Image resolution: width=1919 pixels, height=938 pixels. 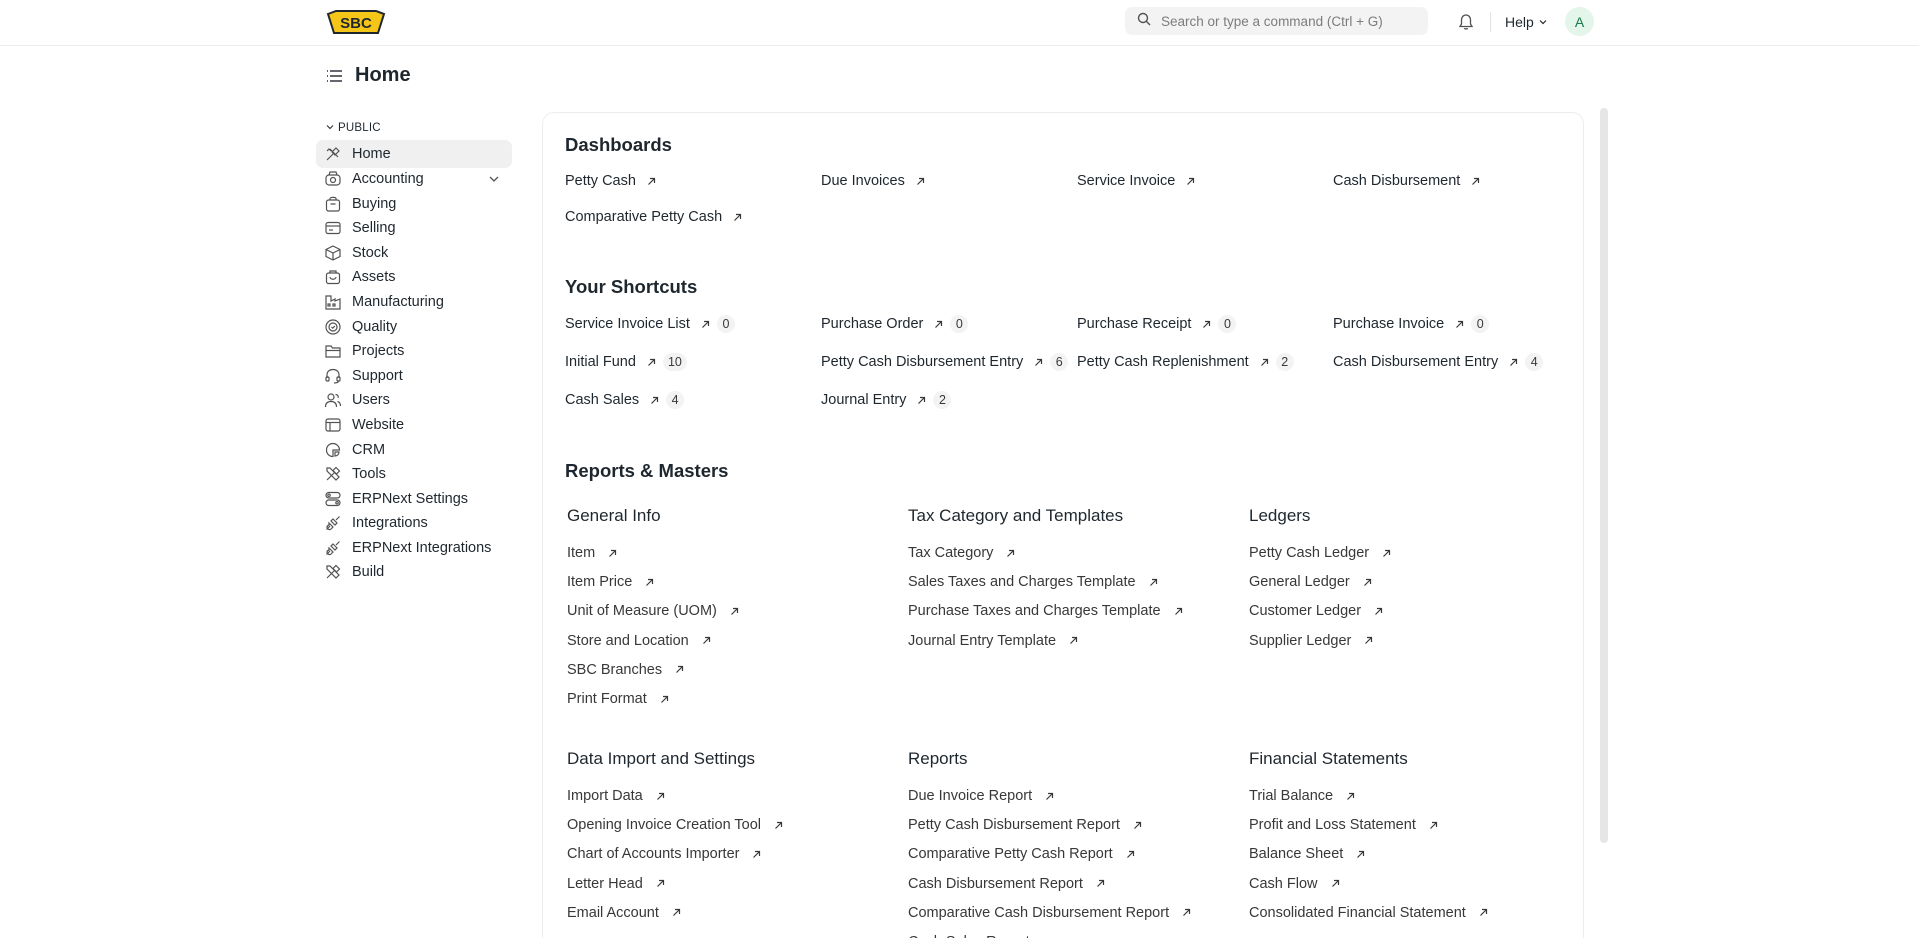 I want to click on help-dropdown: Help, so click(x=1526, y=22).